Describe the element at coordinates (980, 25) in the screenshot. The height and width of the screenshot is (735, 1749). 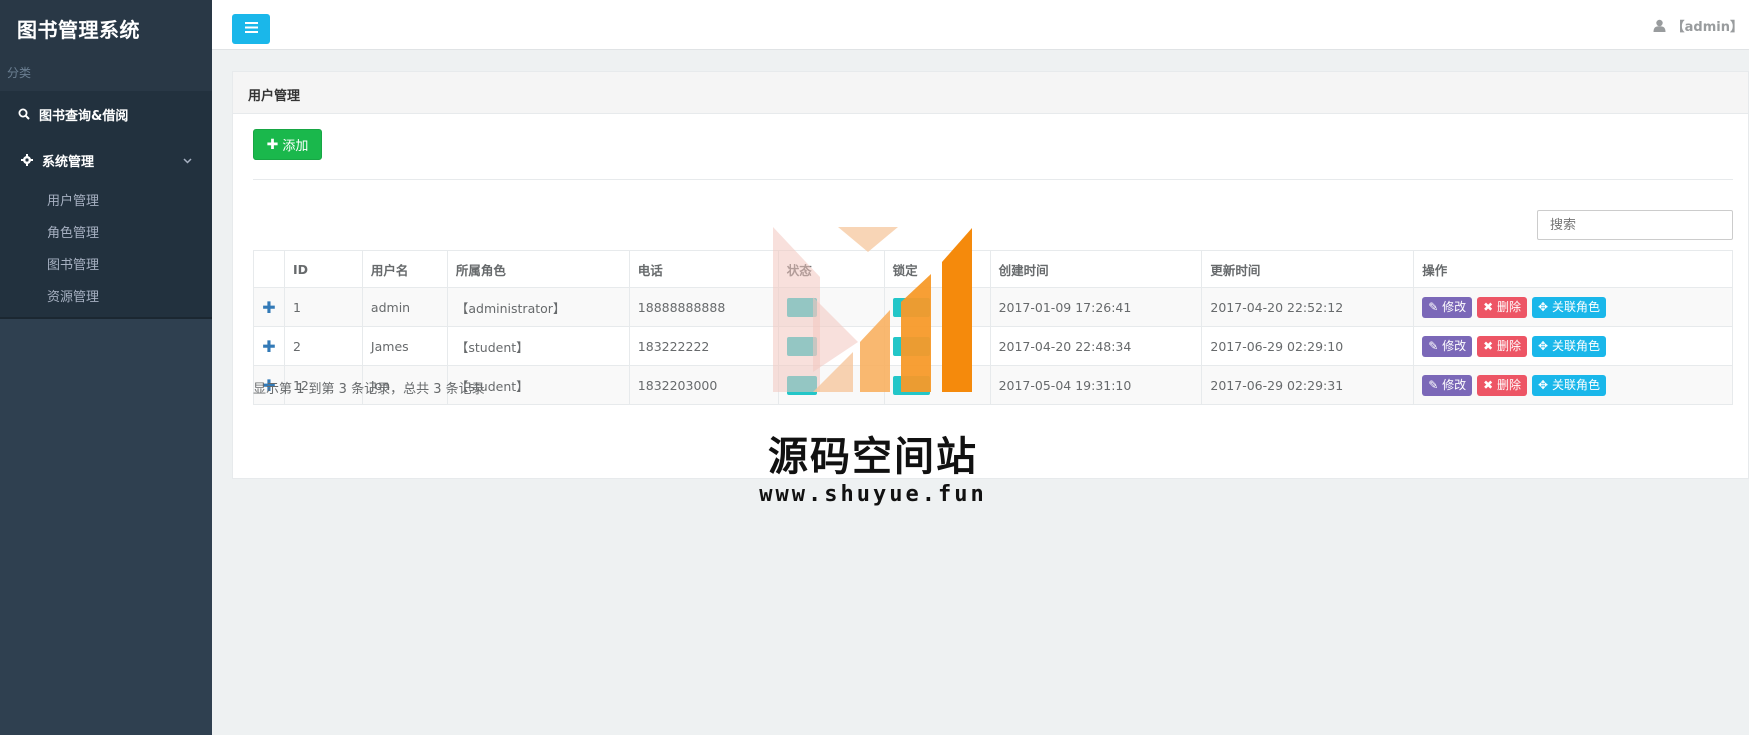
I see `topbar: 【admin】` at that location.